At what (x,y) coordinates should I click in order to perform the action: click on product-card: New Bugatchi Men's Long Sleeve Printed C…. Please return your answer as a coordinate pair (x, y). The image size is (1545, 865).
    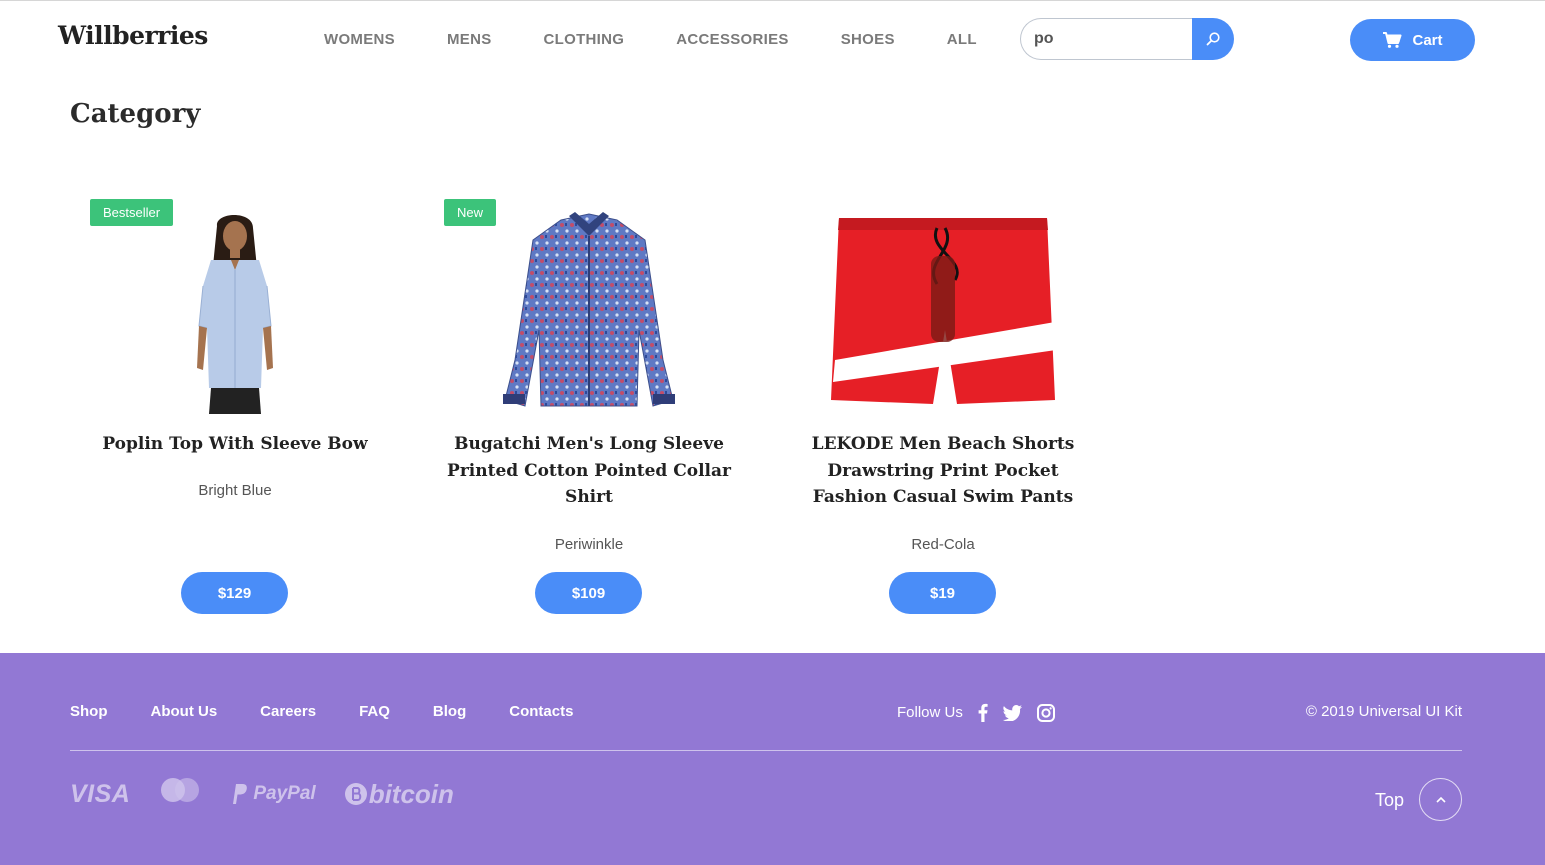
    Looking at the image, I should click on (589, 409).